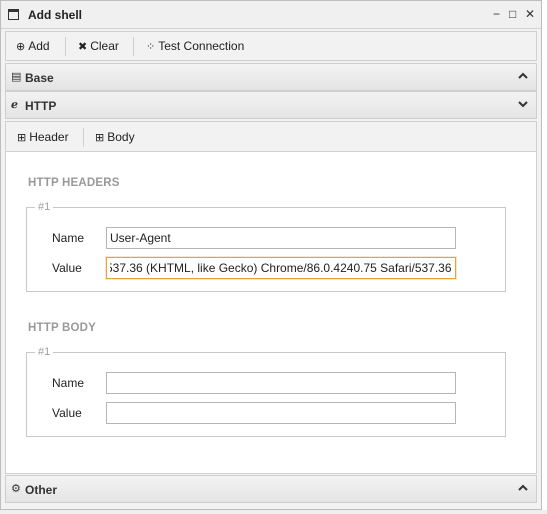 The width and height of the screenshot is (547, 514). I want to click on header-group-legend: #1, so click(44, 207).